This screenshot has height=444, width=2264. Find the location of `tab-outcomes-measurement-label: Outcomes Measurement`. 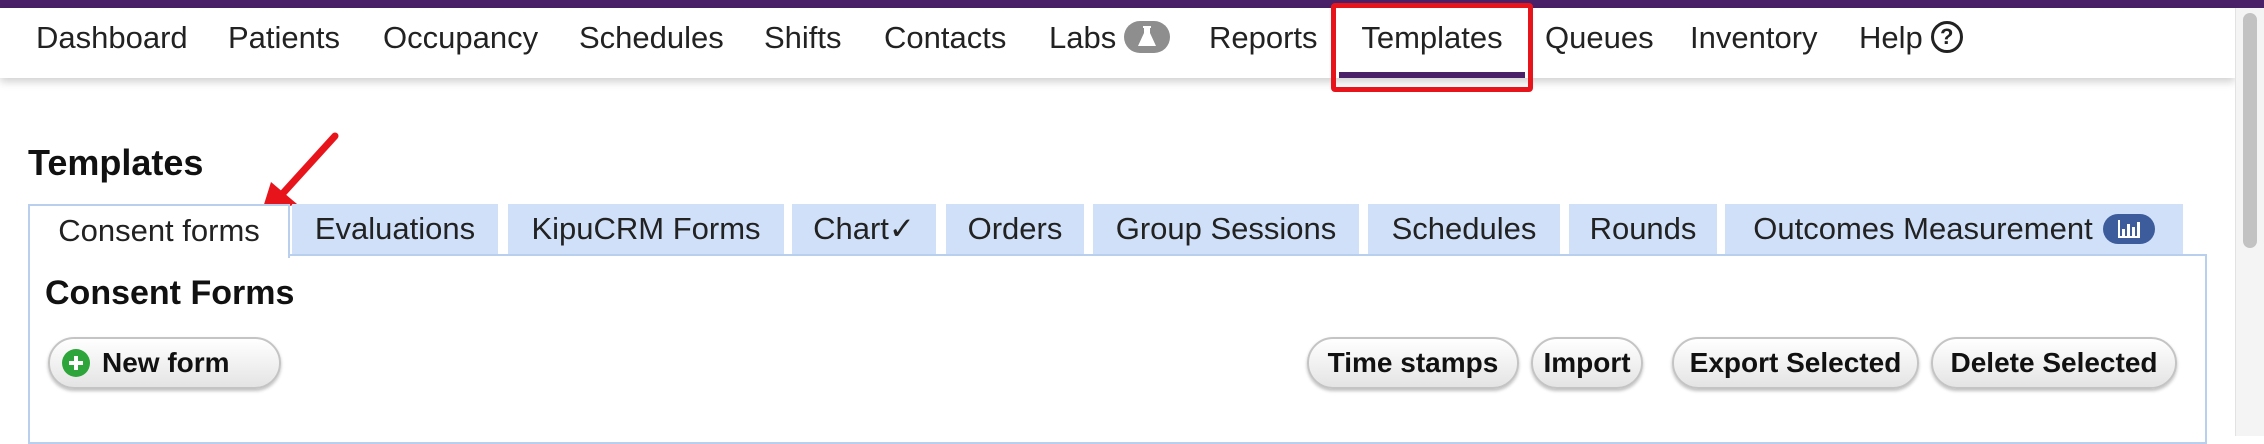

tab-outcomes-measurement-label: Outcomes Measurement is located at coordinates (1923, 228).